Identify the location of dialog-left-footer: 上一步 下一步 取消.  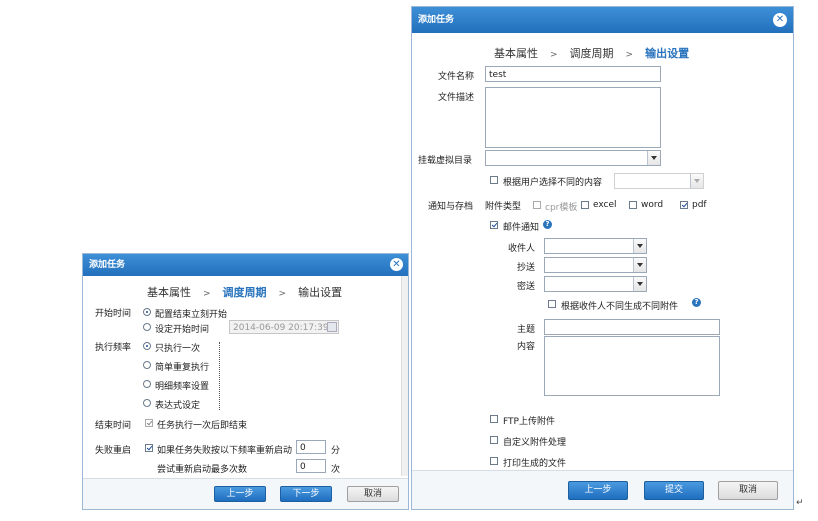
(245, 493).